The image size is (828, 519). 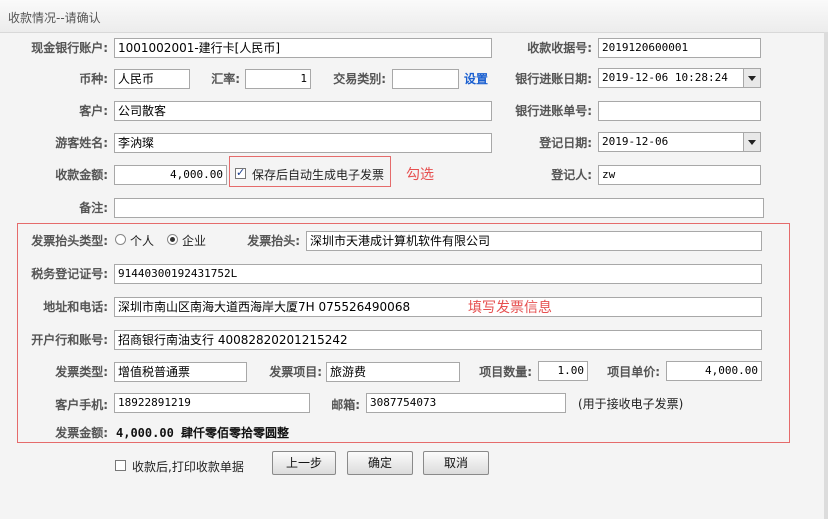 What do you see at coordinates (633, 372) in the screenshot?
I see `unit-price-label: 项目单价:` at bounding box center [633, 372].